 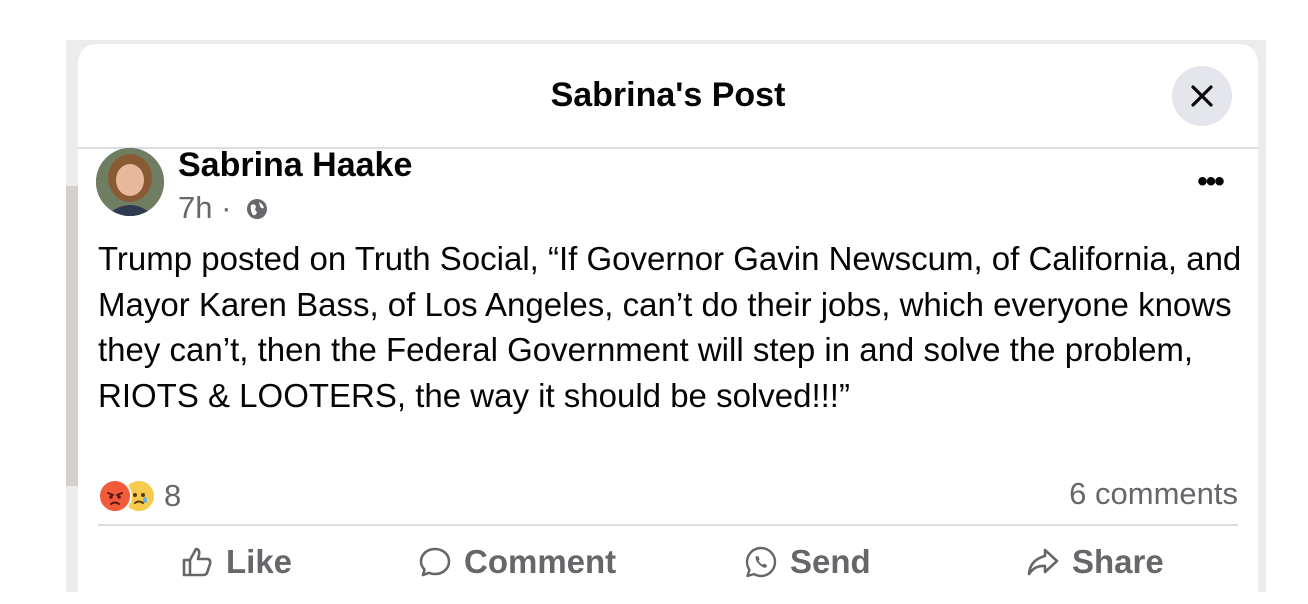 I want to click on close-button, so click(x=1202, y=96).